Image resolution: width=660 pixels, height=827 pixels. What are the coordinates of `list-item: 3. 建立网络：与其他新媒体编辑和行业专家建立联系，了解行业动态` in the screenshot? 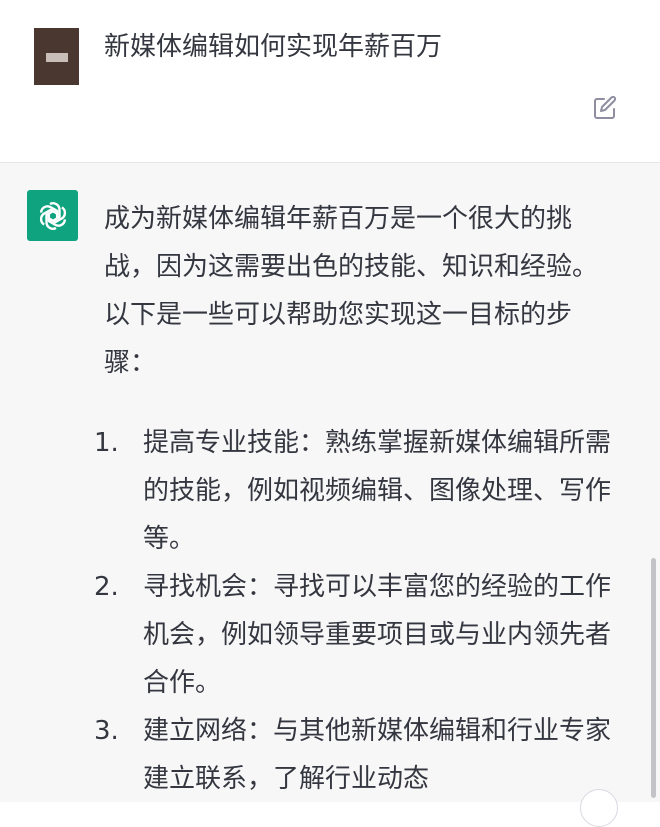 It's located at (359, 755).